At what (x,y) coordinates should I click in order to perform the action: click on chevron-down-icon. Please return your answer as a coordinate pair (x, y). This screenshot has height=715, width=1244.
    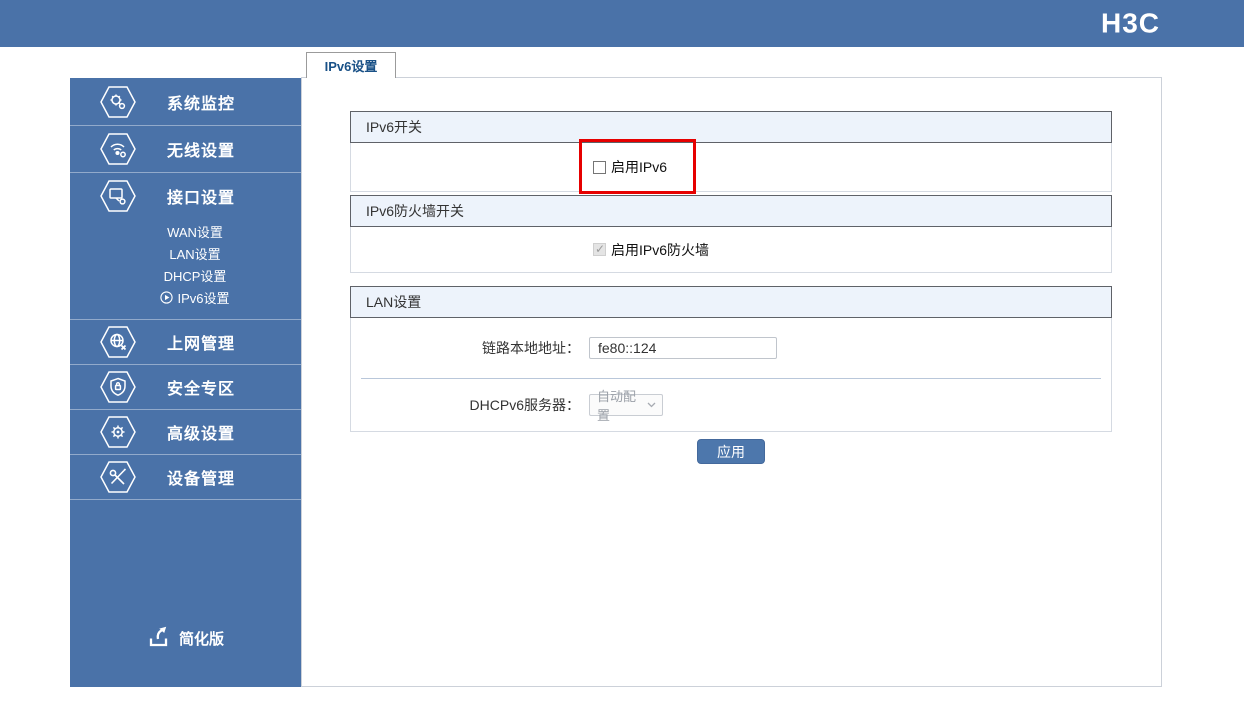
    Looking at the image, I should click on (651, 405).